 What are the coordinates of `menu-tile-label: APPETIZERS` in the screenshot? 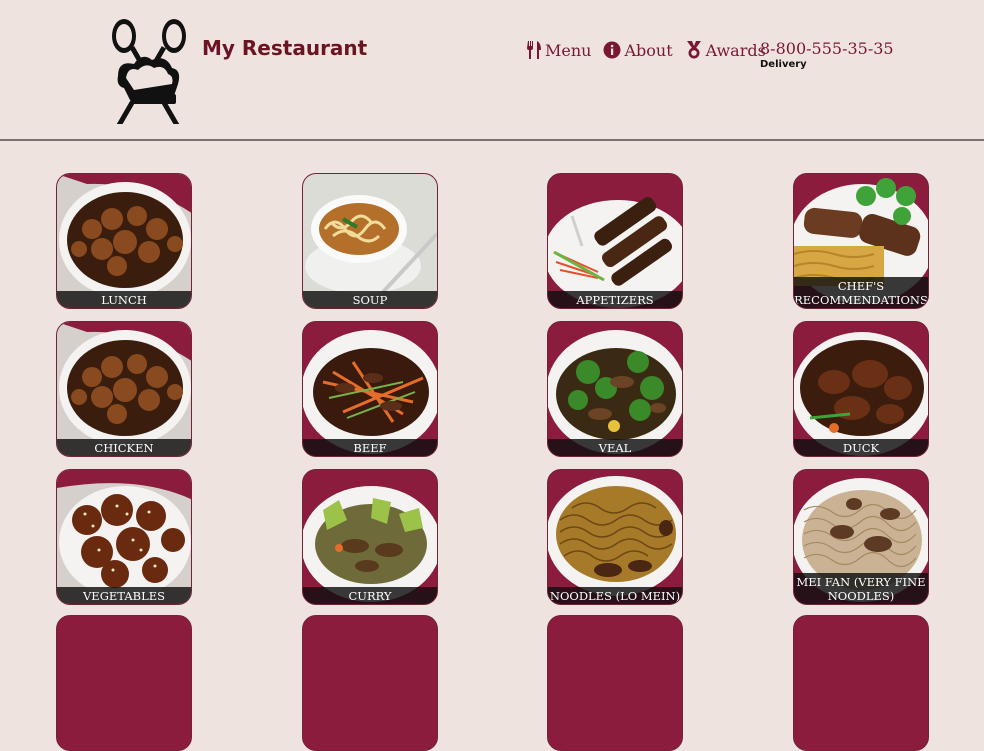 It's located at (615, 299).